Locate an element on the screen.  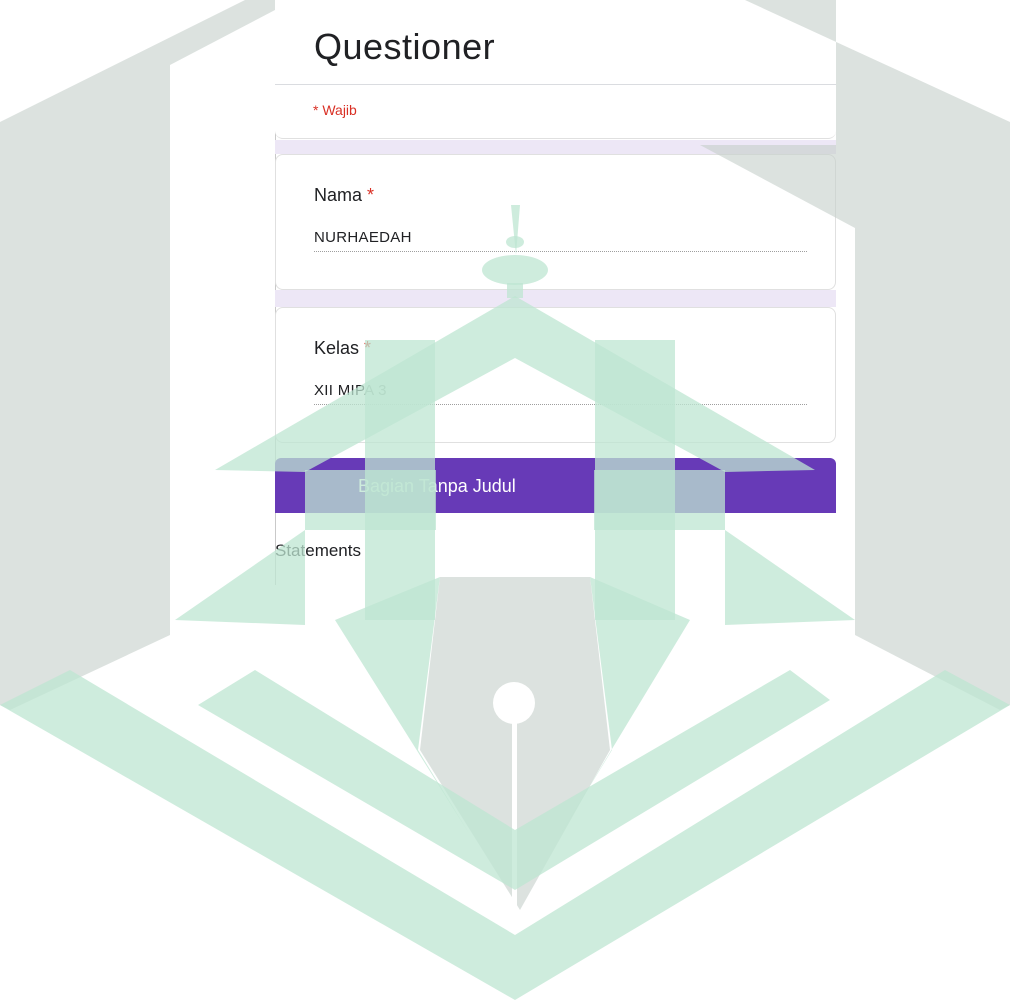
kelas-input-underline is located at coordinates (560, 404).